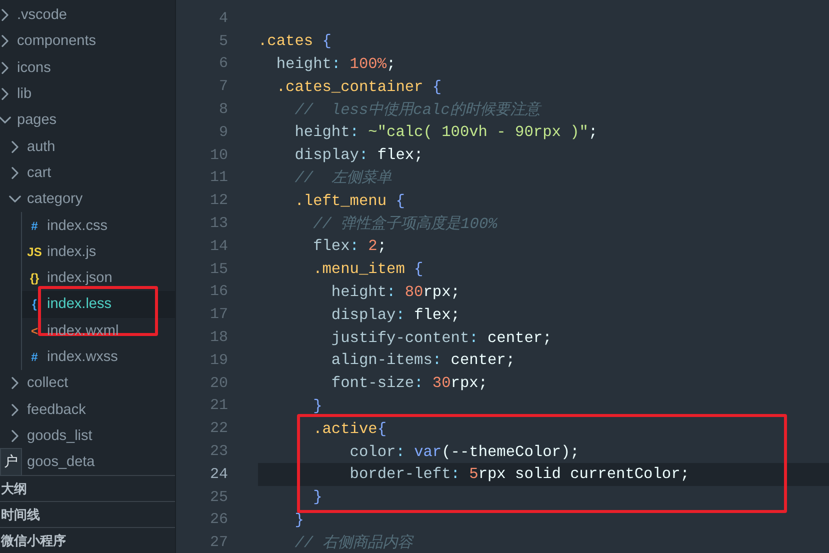  Describe the element at coordinates (223, 109) in the screenshot. I see `line-number: 8` at that location.